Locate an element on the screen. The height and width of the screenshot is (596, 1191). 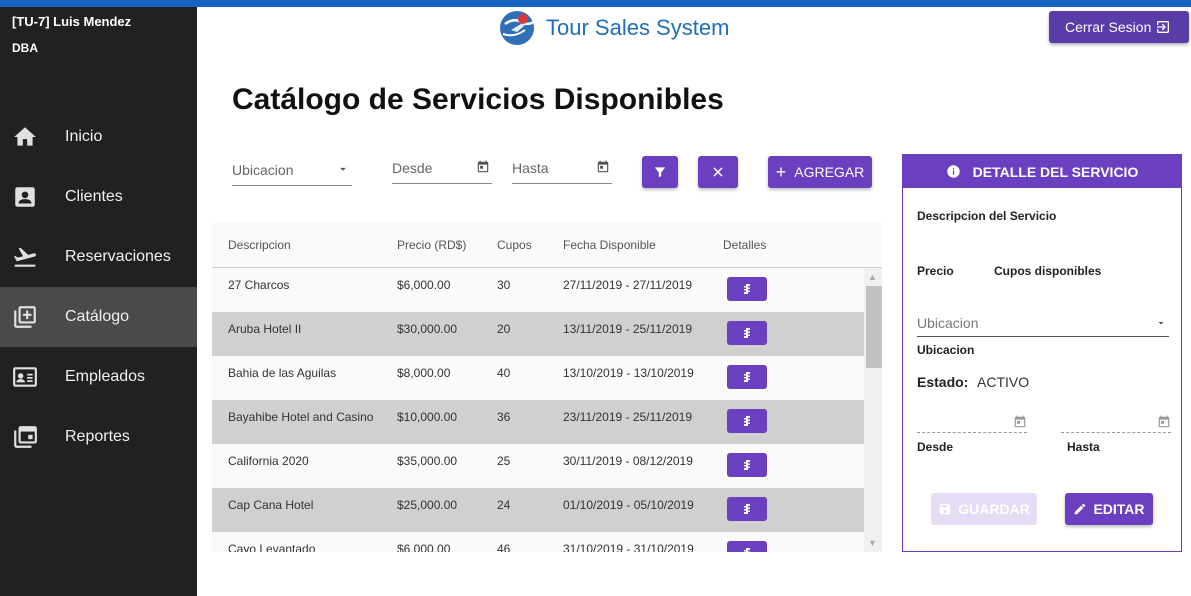
cell-cupos: 36 is located at coordinates (504, 417).